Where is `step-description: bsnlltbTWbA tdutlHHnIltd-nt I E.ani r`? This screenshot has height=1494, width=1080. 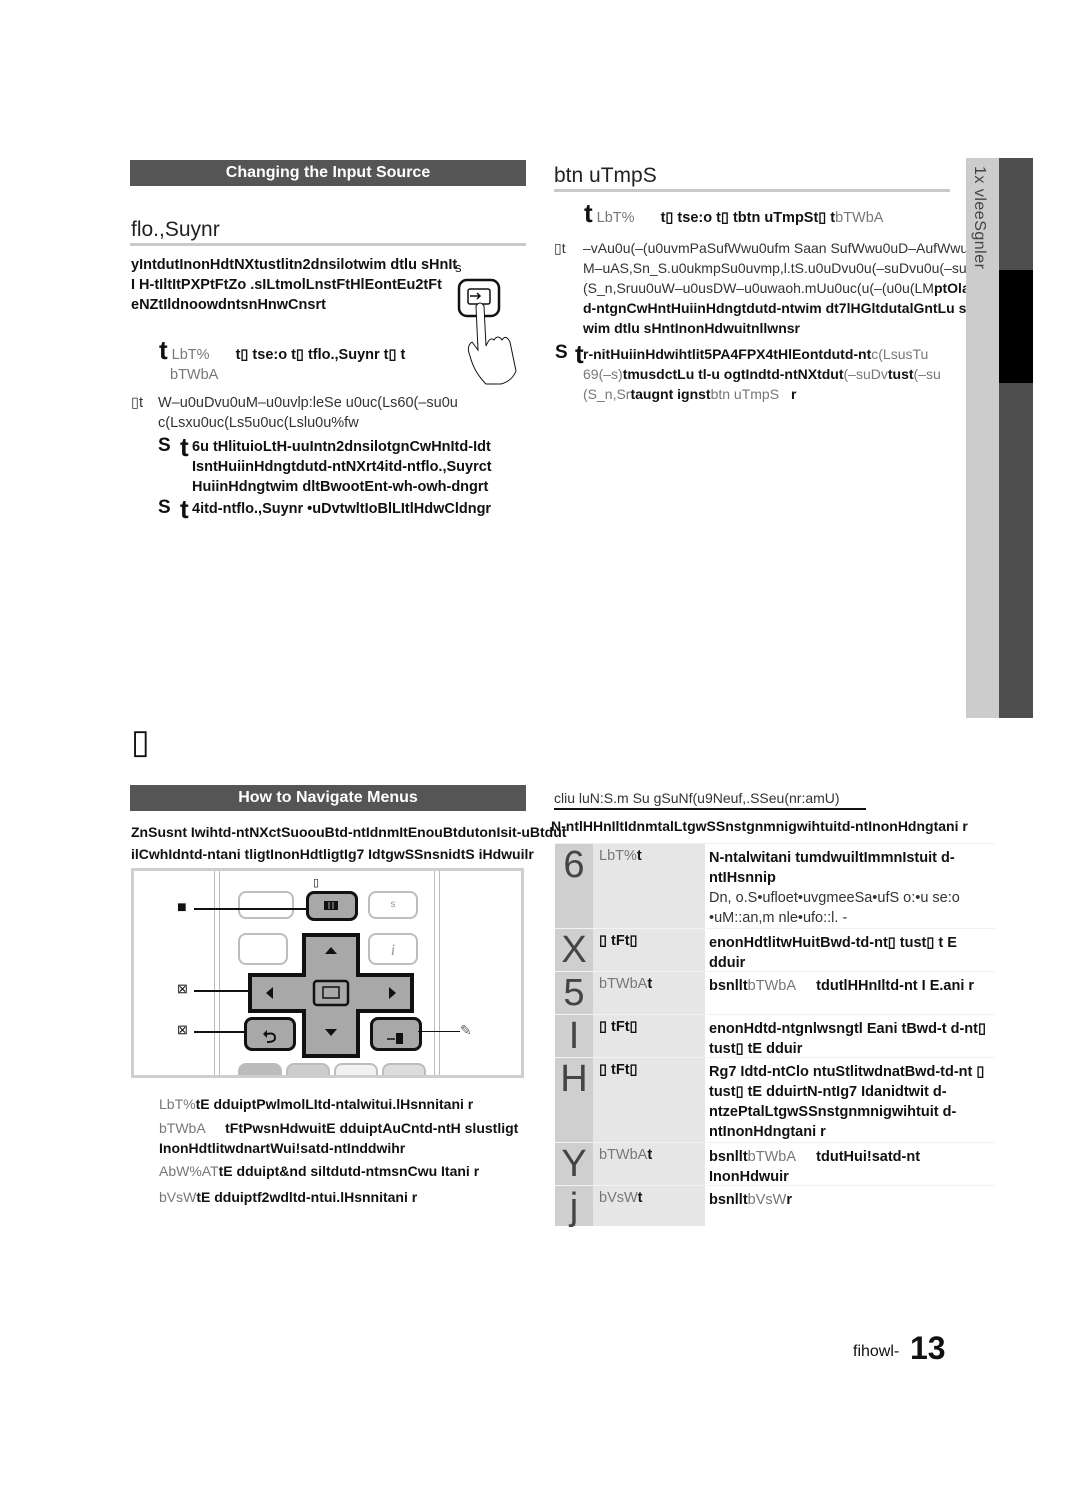 step-description: bsnlltbTWbA tdutlHHnIltd-nt I E.ani r is located at coordinates (850, 993).